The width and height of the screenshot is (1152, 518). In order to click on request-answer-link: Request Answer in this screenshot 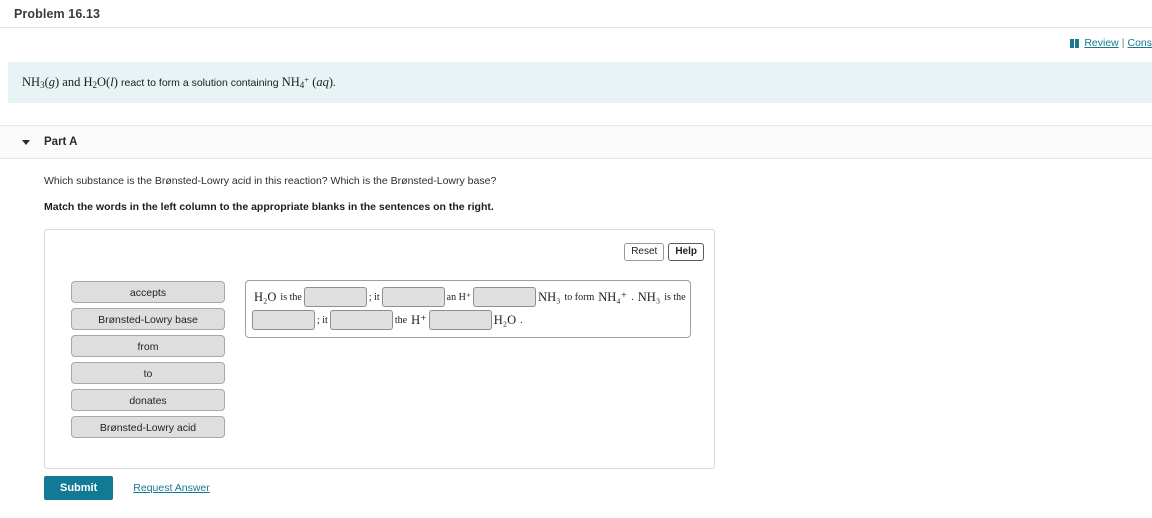, I will do `click(171, 488)`.